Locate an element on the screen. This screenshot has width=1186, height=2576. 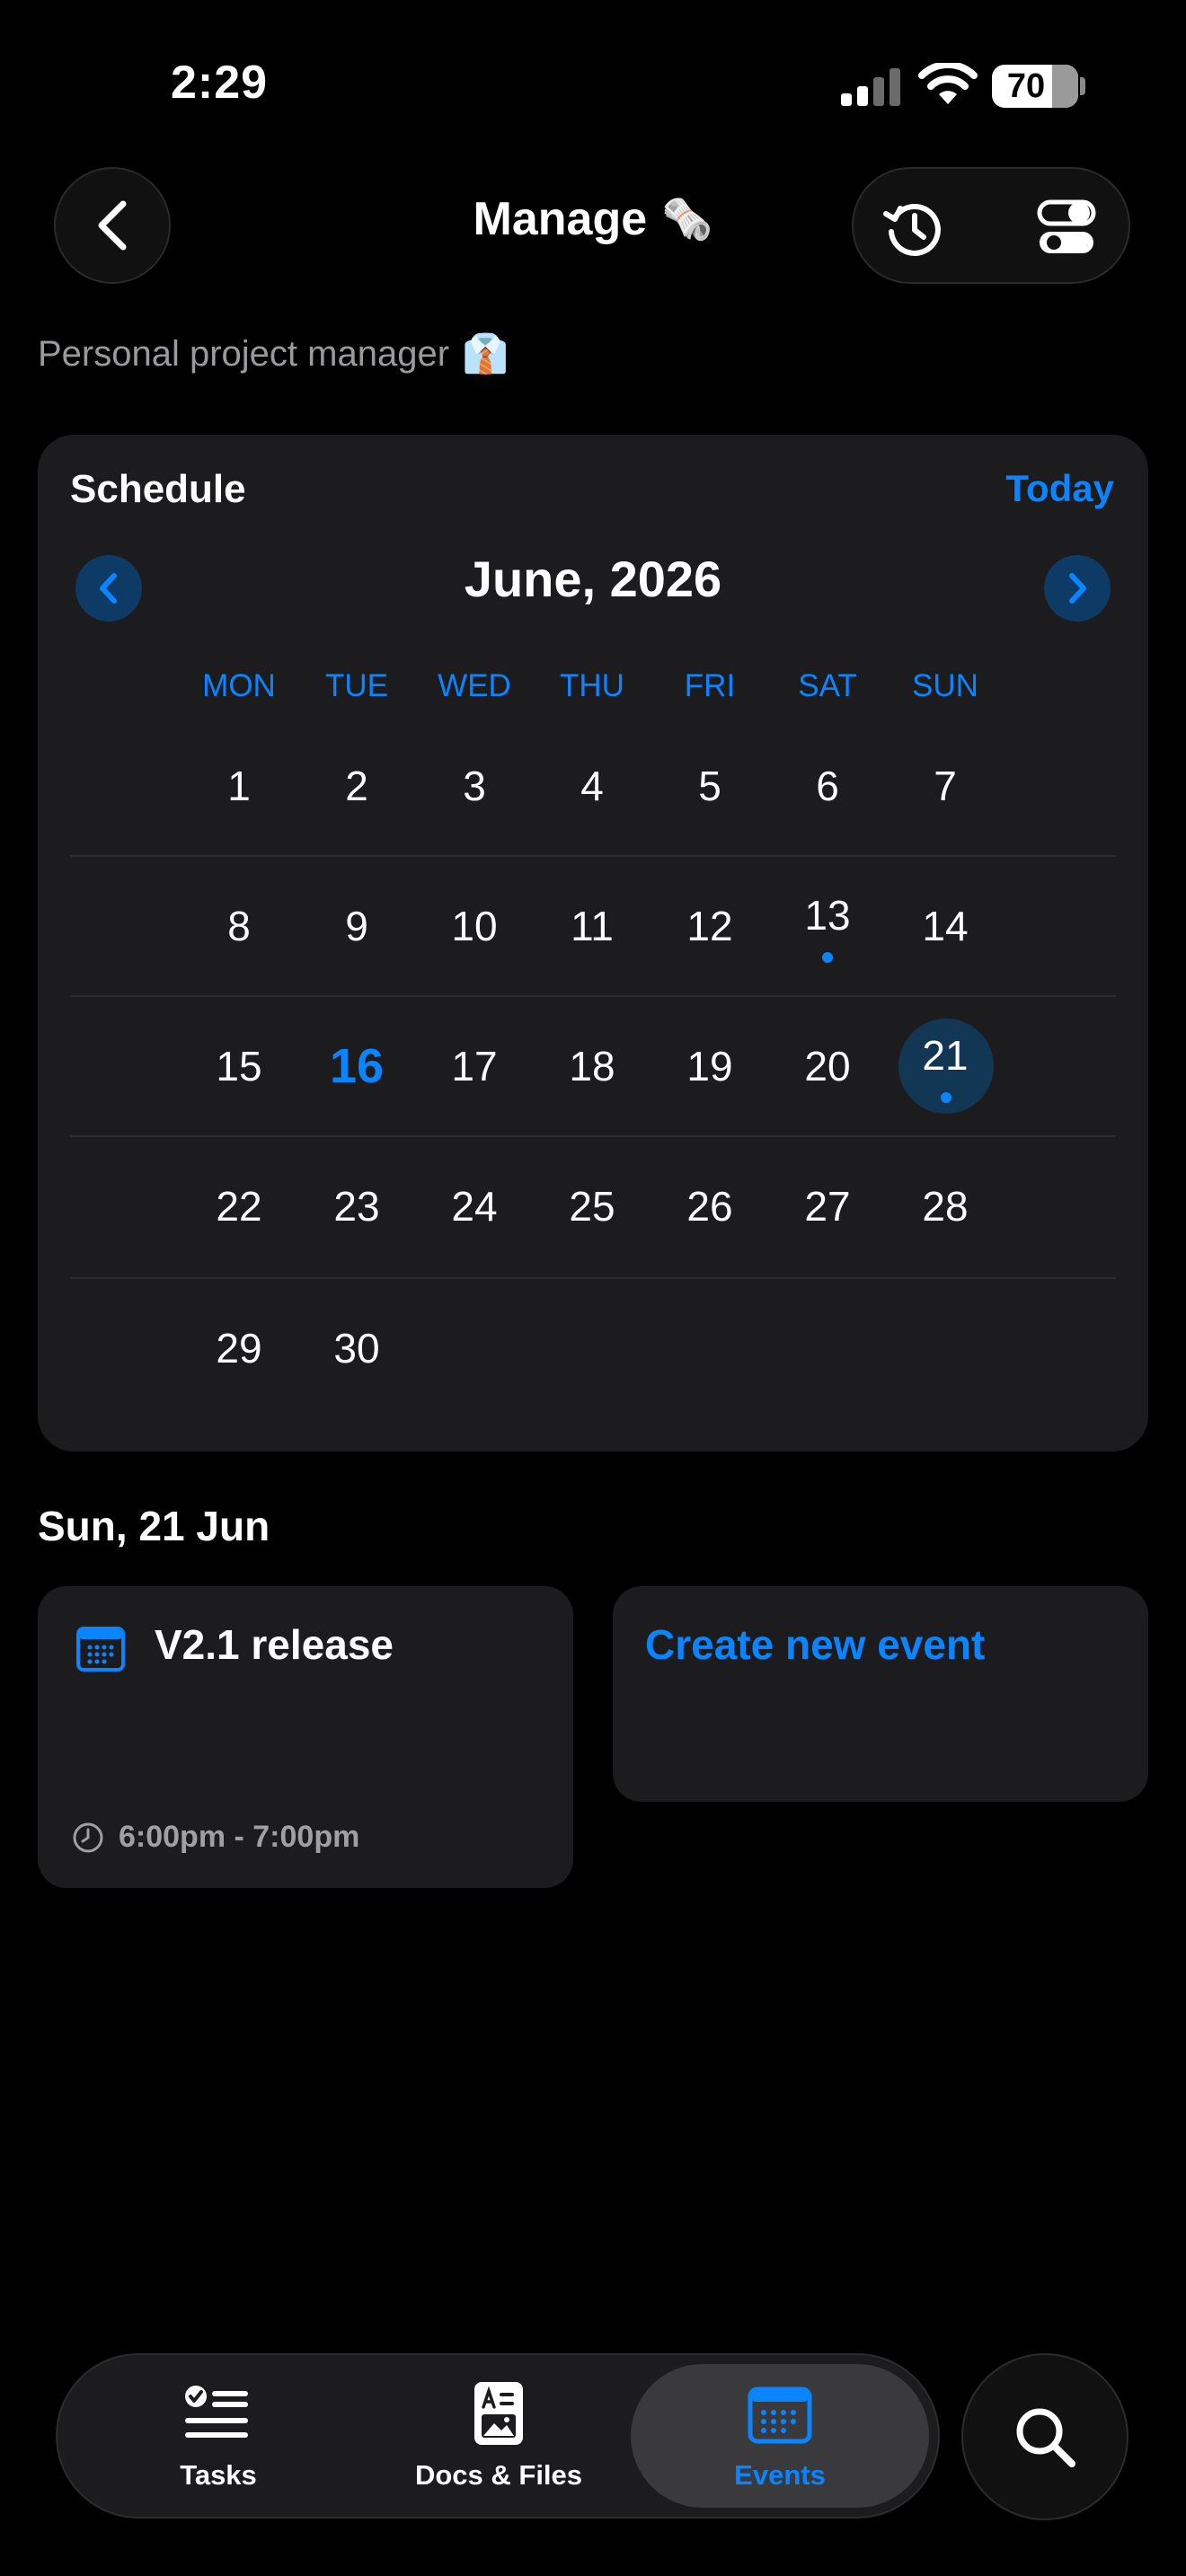
next-month-button is located at coordinates (1077, 588).